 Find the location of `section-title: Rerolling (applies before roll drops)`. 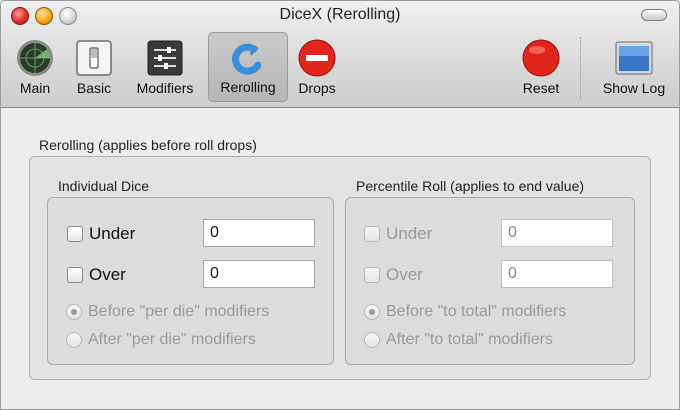

section-title: Rerolling (applies before roll drops) is located at coordinates (148, 145).